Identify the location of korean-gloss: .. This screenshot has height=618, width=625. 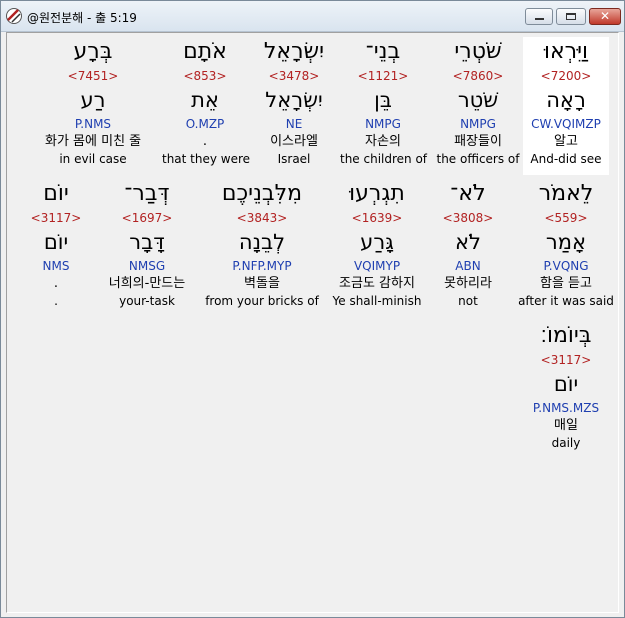
(56, 283).